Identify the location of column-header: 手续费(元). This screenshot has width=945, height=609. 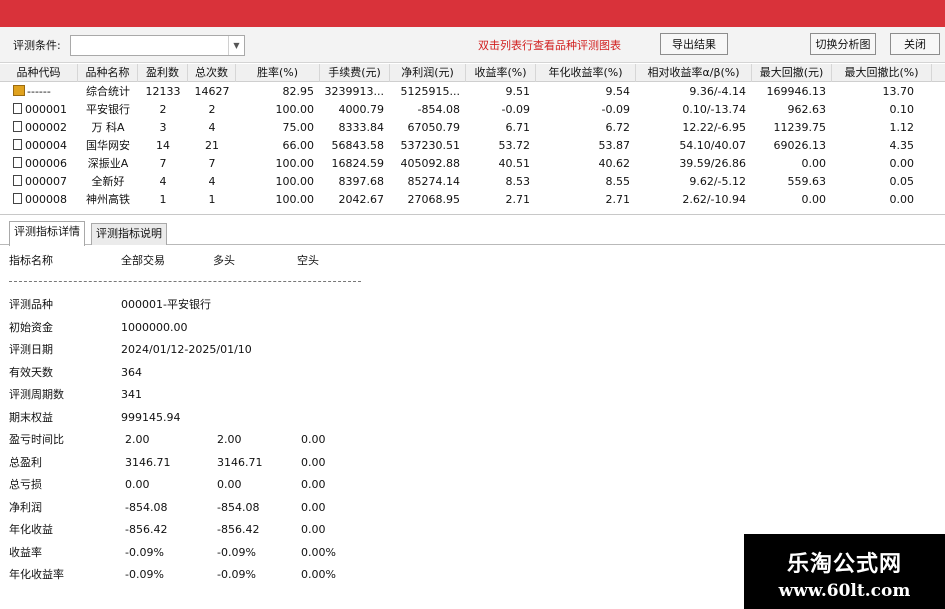
(355, 73).